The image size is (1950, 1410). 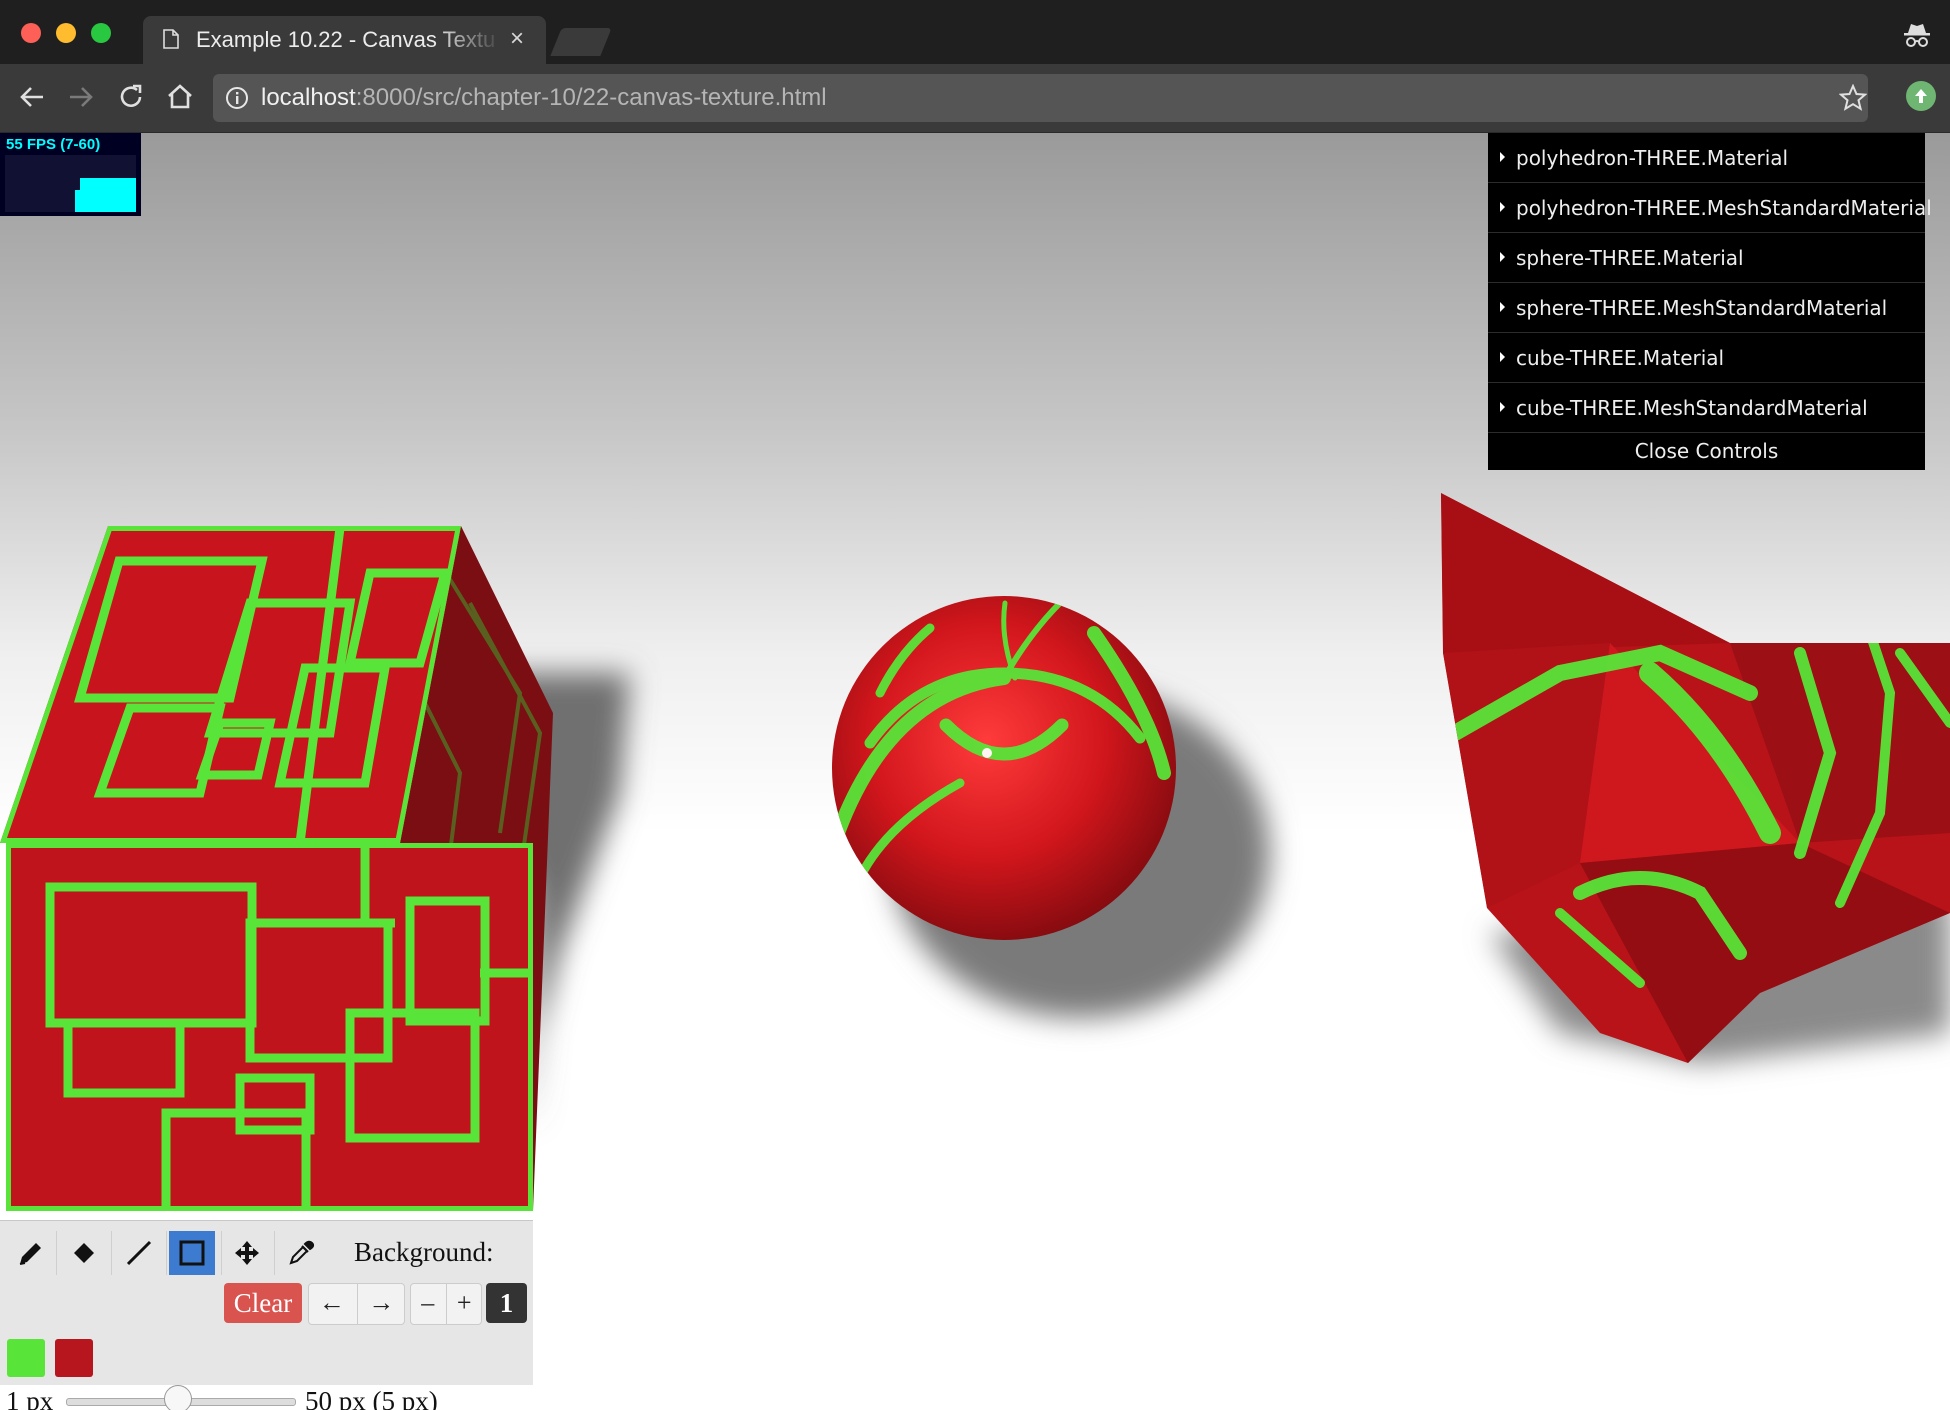 I want to click on pan-tool-button, so click(x=247, y=1253).